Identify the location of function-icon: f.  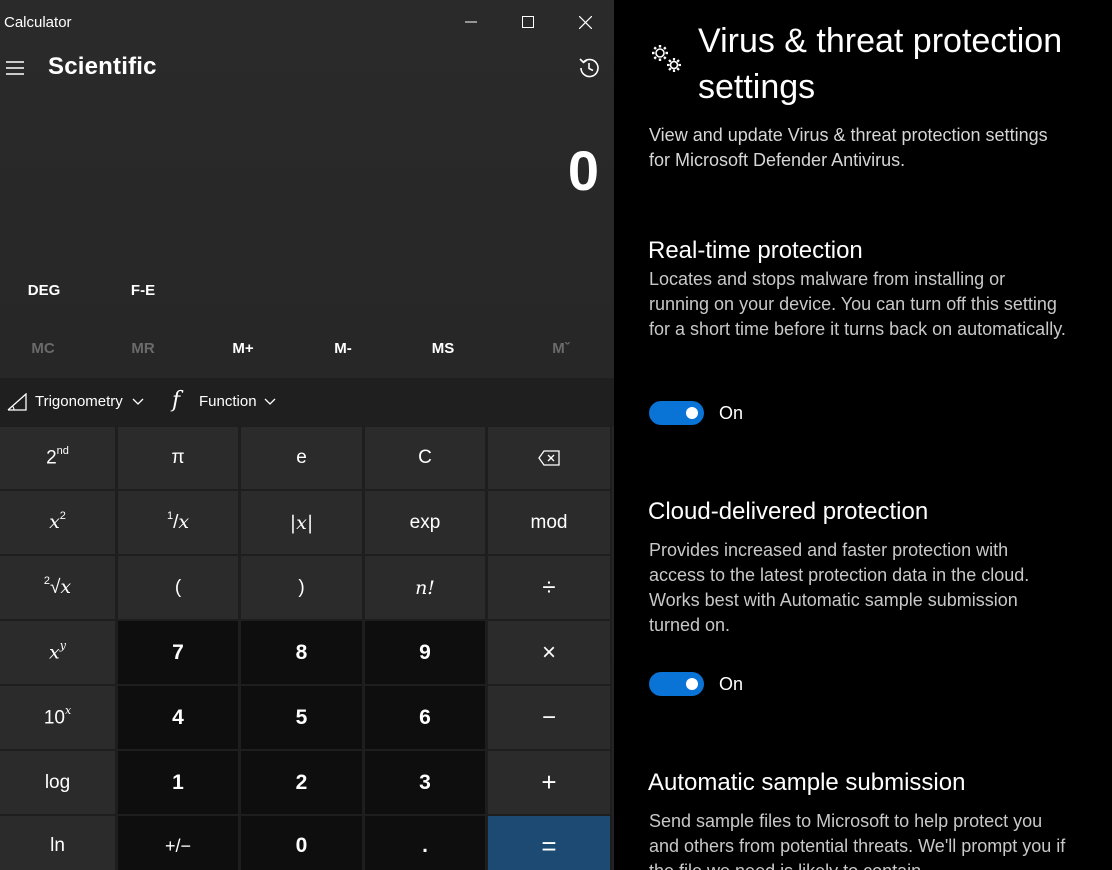
(176, 400).